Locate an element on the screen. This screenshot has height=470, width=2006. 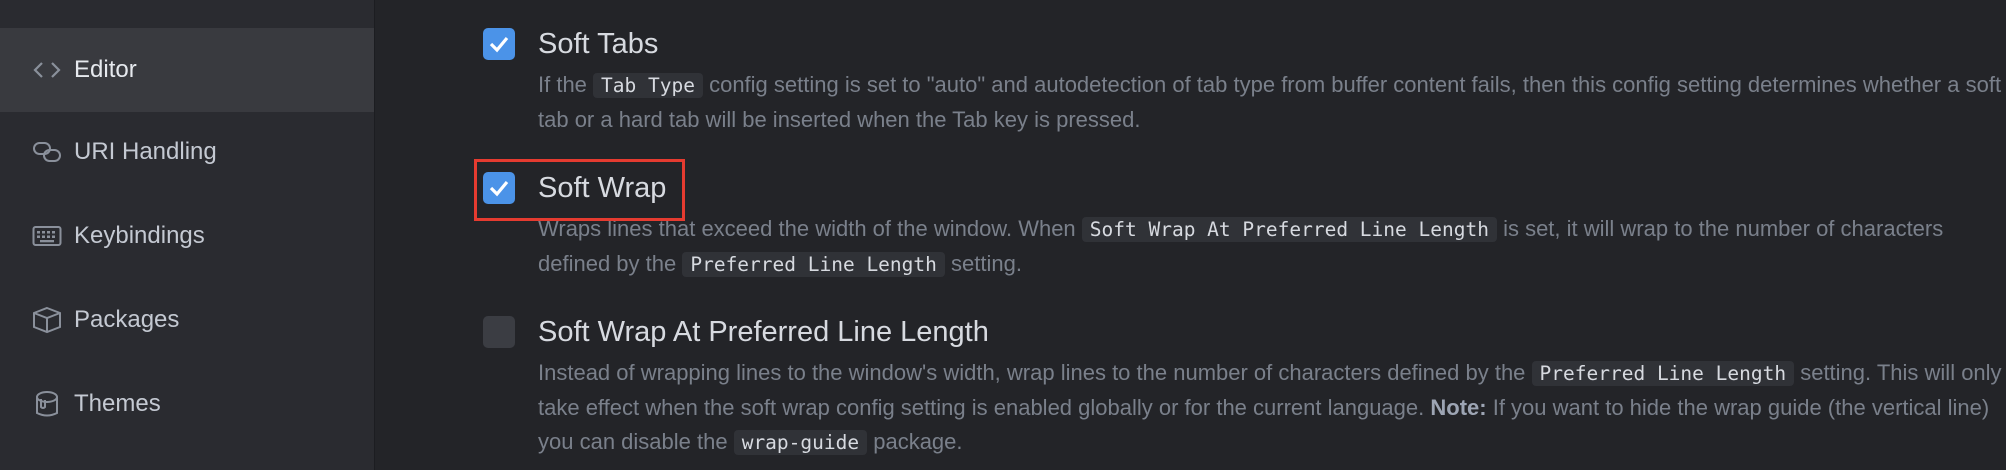
sidebar-item-uri-handling: URI Handling is located at coordinates (187, 152).